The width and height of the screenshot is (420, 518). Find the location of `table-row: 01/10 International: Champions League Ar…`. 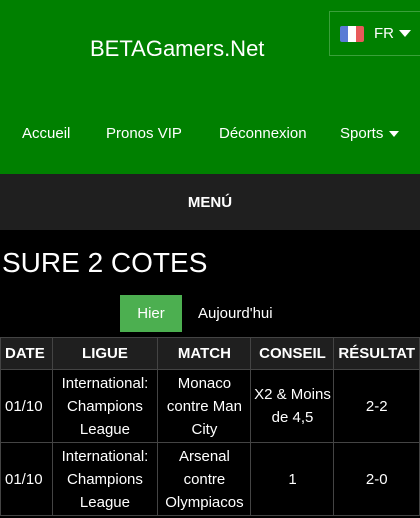

table-row: 01/10 International: Champions League Ar… is located at coordinates (210, 479).